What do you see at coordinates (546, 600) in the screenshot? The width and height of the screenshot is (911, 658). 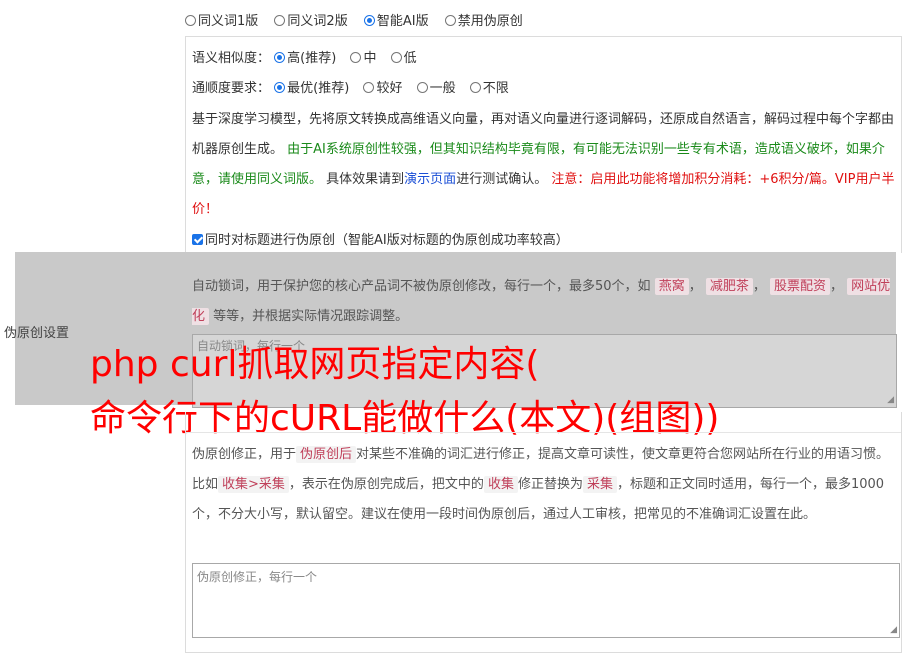 I see `correction-textarea: 伪原创修正，每行一个 ◢` at bounding box center [546, 600].